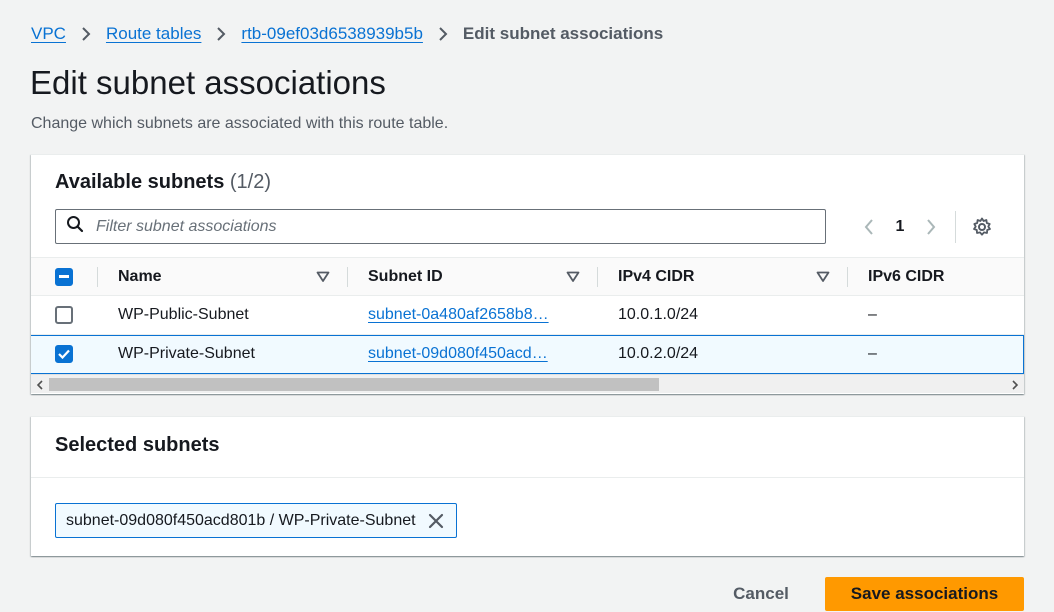 The width and height of the screenshot is (1054, 612). I want to click on table-header: Name Subnet ID IPv4 CIDR IPv6 CIDR, so click(527, 276).